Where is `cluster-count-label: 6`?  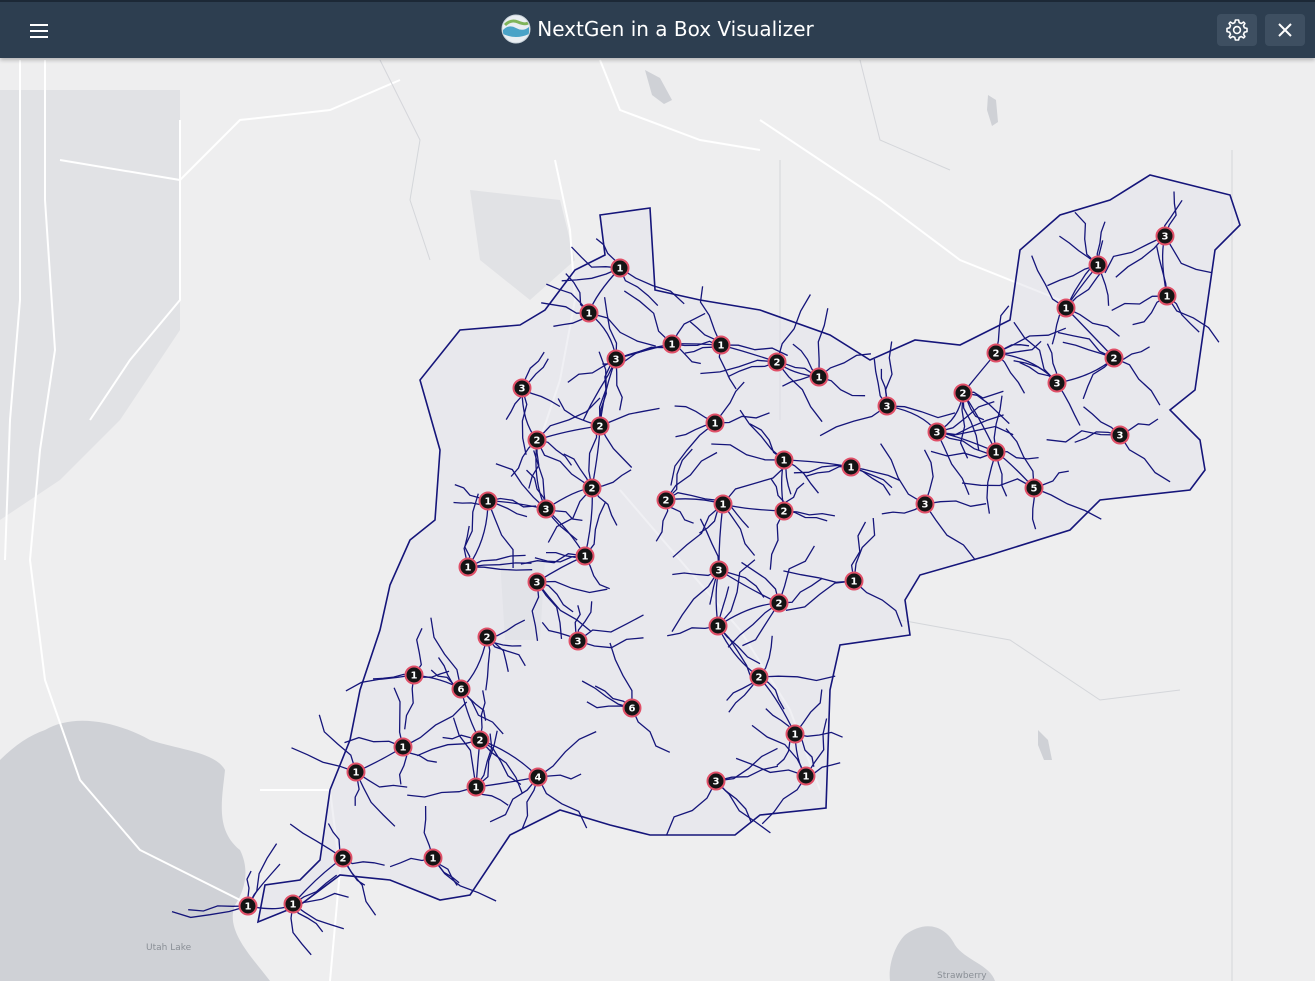 cluster-count-label: 6 is located at coordinates (632, 709).